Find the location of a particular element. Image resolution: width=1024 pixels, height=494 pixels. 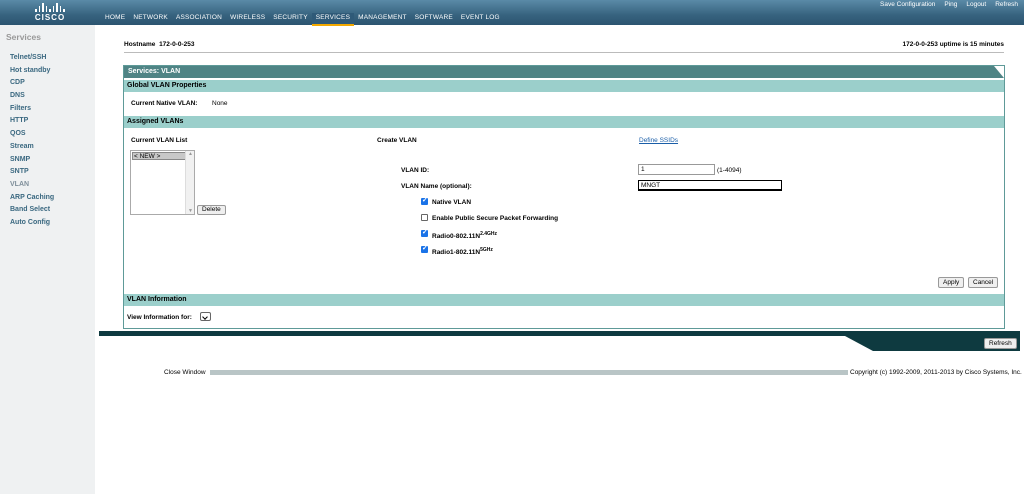

sidebar-item-band-select: Band Select is located at coordinates (52, 210).